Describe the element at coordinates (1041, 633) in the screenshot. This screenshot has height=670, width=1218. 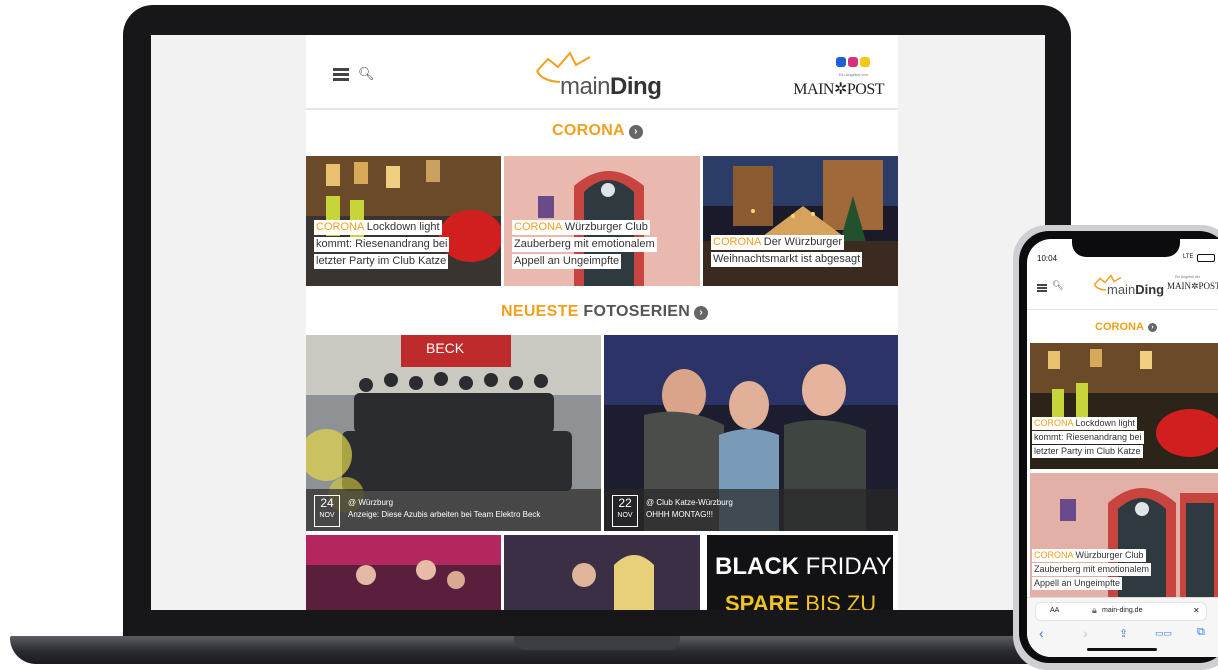
I see `back-arrow-icon: ‹` at that location.